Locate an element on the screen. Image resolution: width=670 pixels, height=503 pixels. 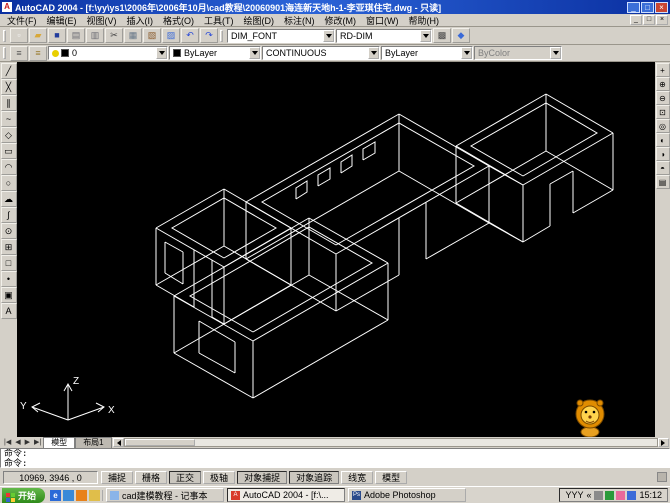
layer-properties-button: ≡ is located at coordinates (19, 53).